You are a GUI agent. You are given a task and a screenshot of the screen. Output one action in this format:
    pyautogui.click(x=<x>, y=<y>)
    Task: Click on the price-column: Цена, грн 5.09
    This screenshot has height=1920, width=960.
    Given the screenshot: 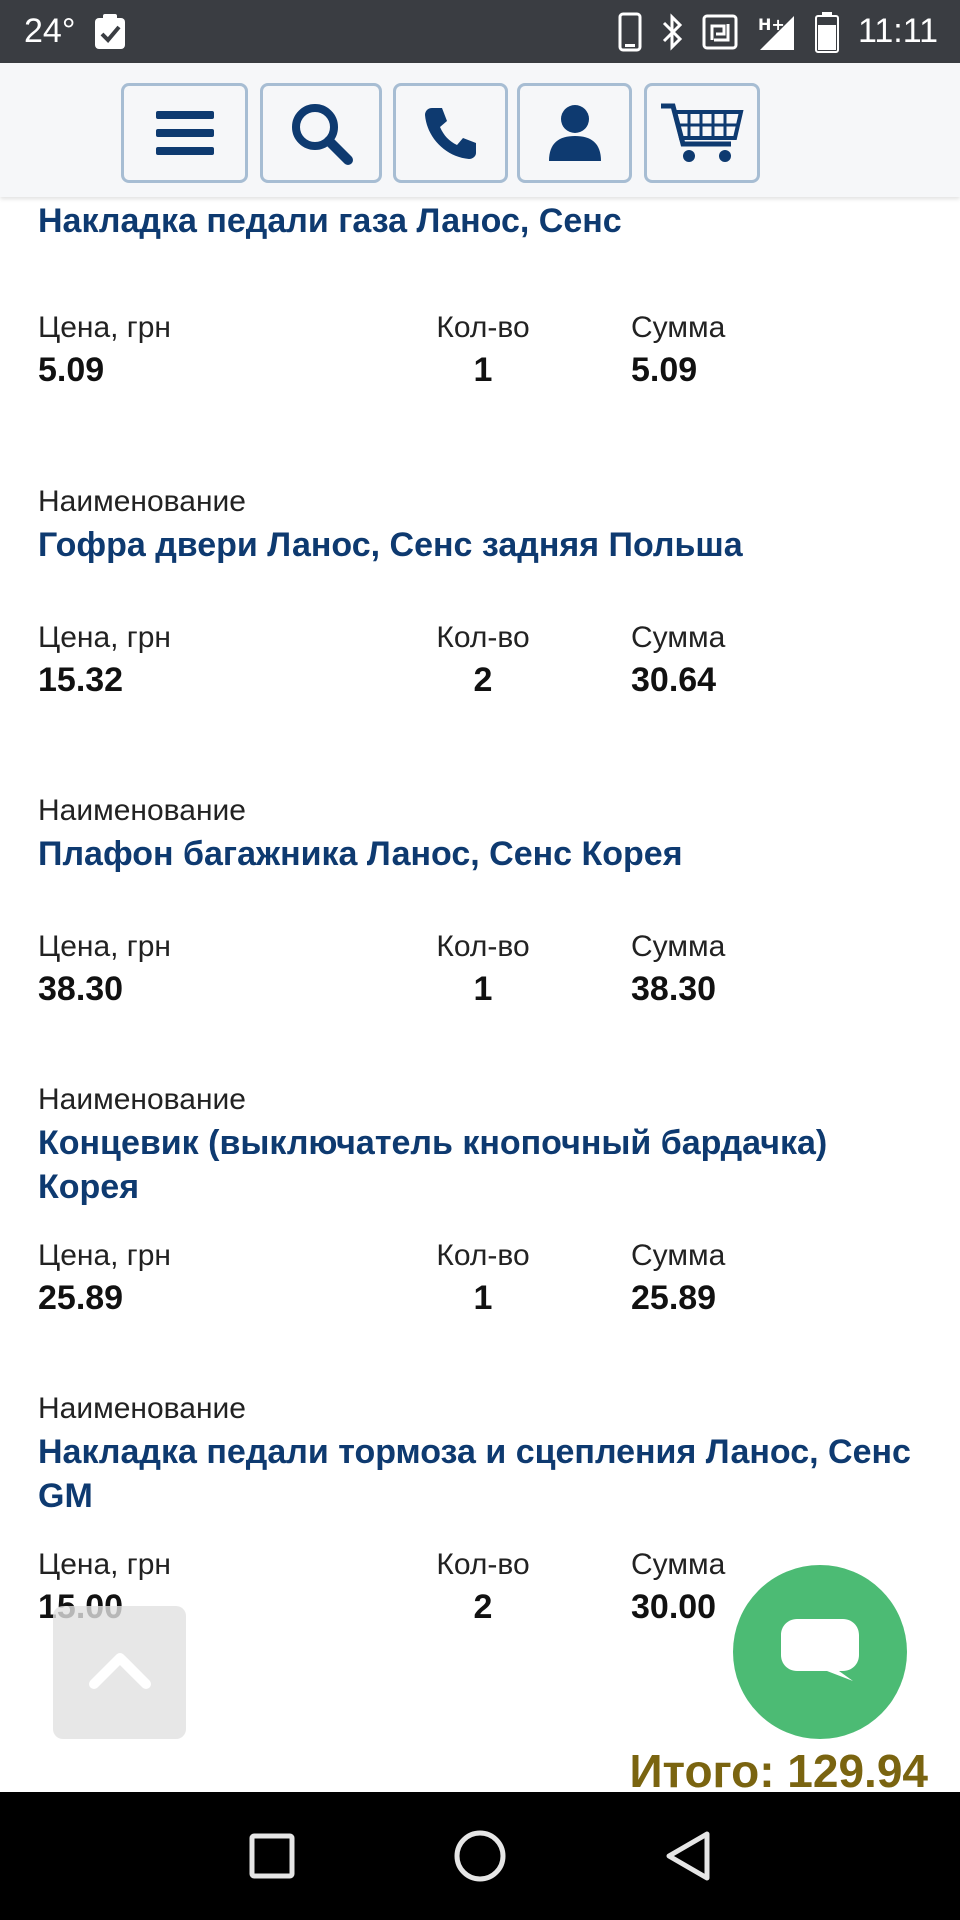 What is the action you would take?
    pyautogui.click(x=104, y=351)
    